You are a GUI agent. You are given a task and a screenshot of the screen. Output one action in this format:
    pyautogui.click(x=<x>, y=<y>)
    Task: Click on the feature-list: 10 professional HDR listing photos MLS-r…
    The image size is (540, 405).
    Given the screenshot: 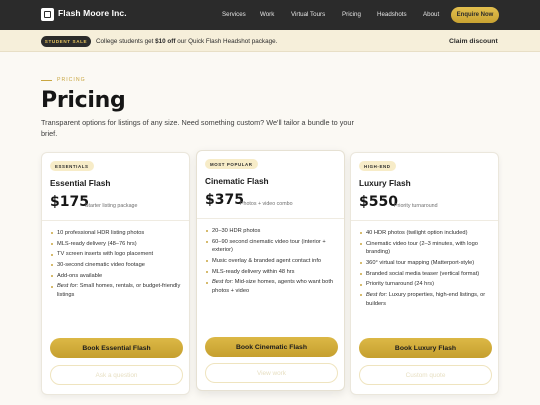 What is the action you would take?
    pyautogui.click(x=116, y=265)
    